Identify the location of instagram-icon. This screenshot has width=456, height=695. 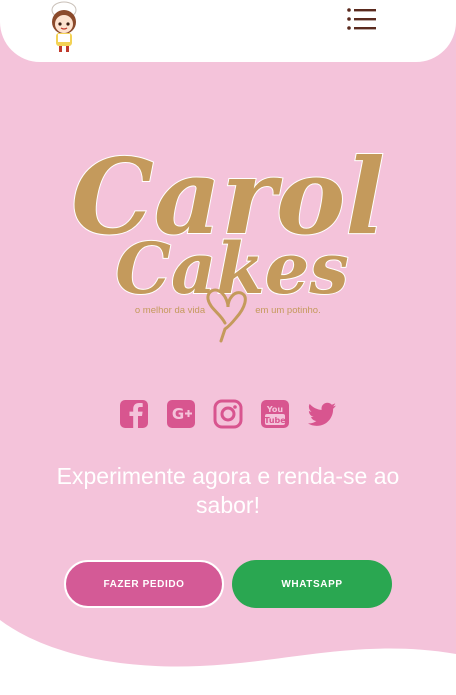
(228, 414).